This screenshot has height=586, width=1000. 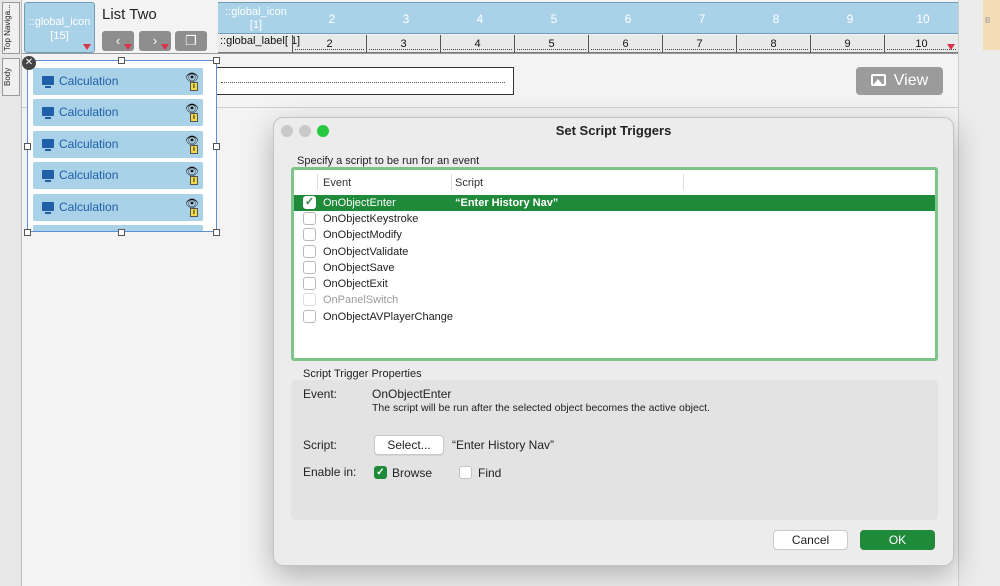 What do you see at coordinates (388, 317) in the screenshot?
I see `event-name: OnObjectAVPlayerChange` at bounding box center [388, 317].